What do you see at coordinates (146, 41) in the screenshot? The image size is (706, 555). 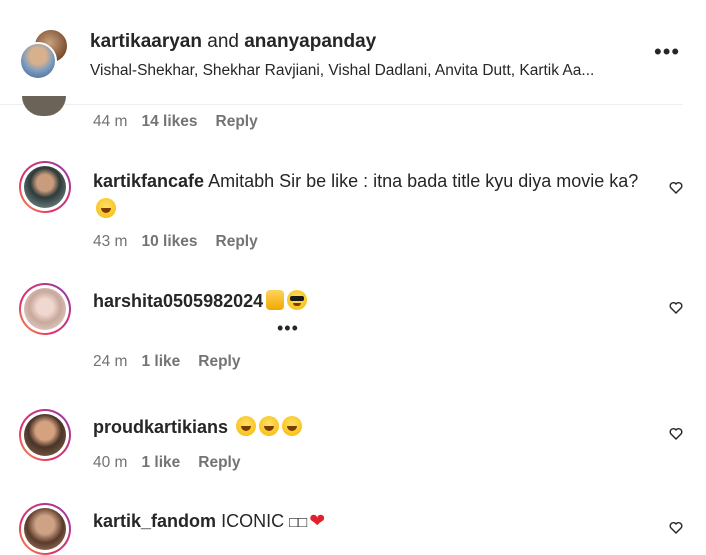 I see `username-link: kartikaaryan` at bounding box center [146, 41].